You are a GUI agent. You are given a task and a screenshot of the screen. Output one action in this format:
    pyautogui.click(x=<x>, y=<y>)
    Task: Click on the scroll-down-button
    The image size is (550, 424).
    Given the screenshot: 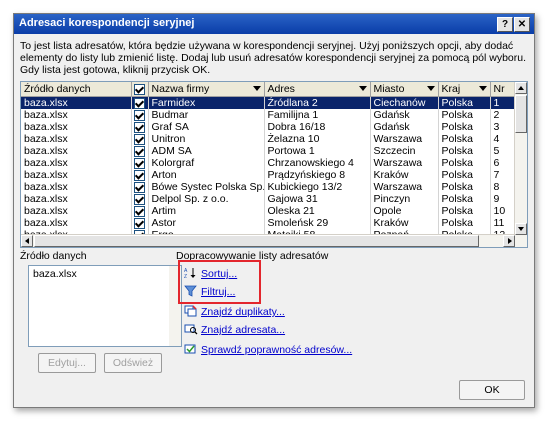 What is the action you would take?
    pyautogui.click(x=521, y=229)
    